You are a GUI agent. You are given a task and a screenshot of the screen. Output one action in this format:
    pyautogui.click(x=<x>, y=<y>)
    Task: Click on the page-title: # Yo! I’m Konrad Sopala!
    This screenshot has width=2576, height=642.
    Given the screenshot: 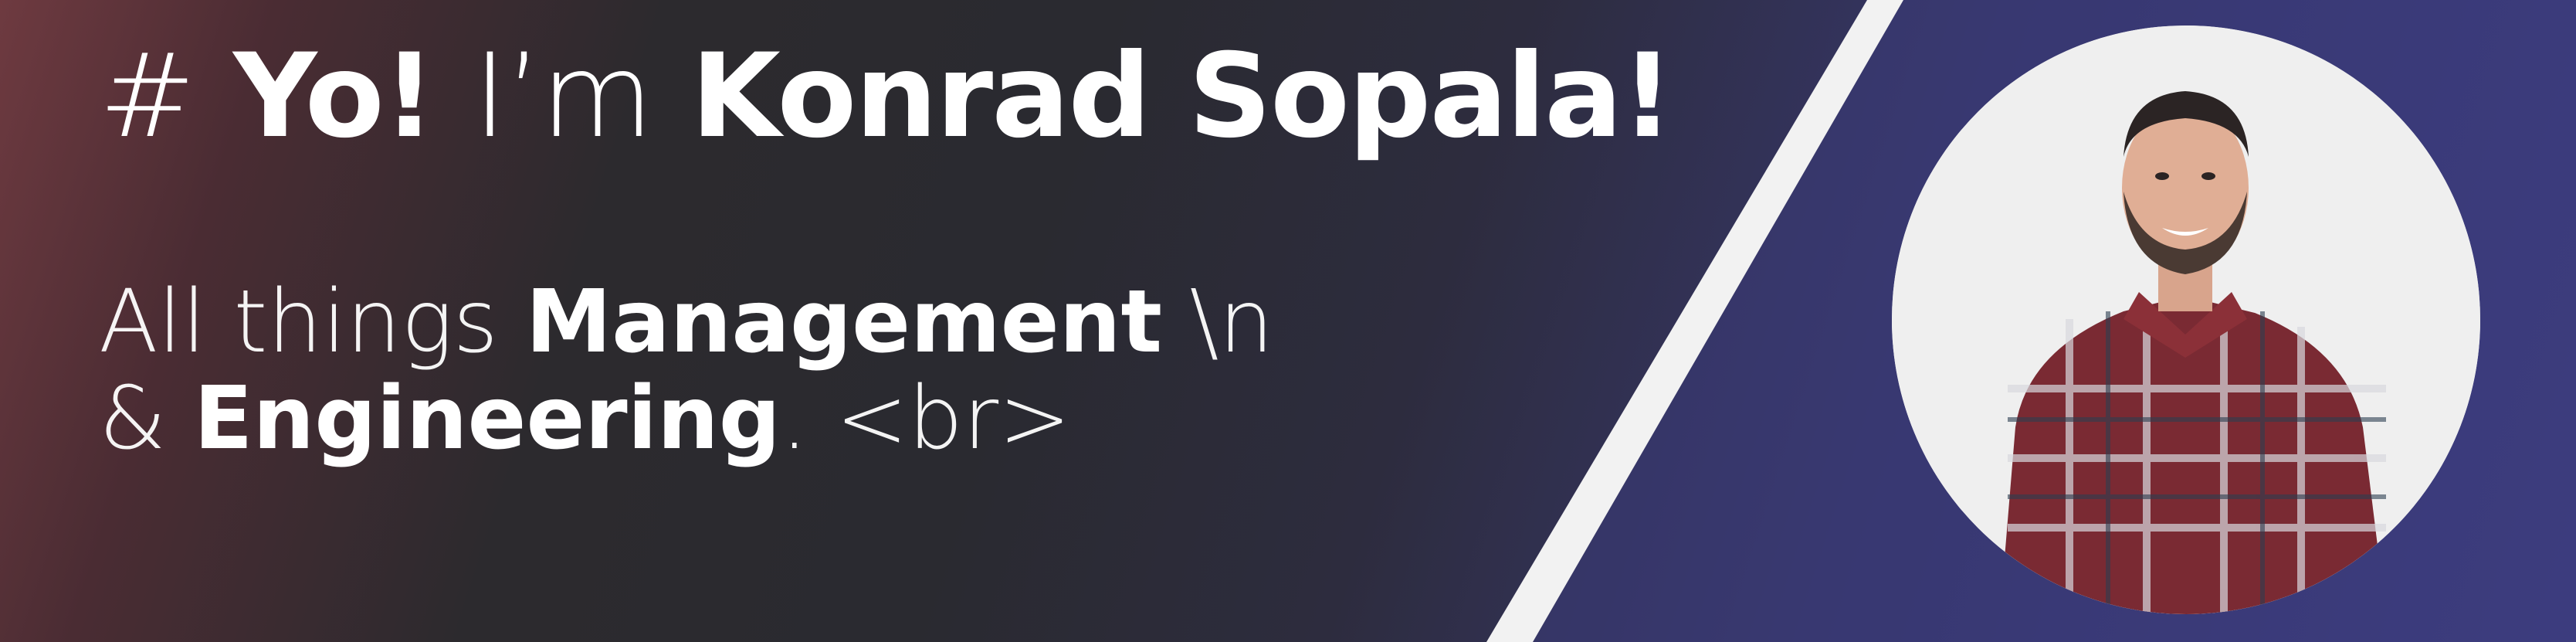 What is the action you would take?
    pyautogui.click(x=886, y=97)
    